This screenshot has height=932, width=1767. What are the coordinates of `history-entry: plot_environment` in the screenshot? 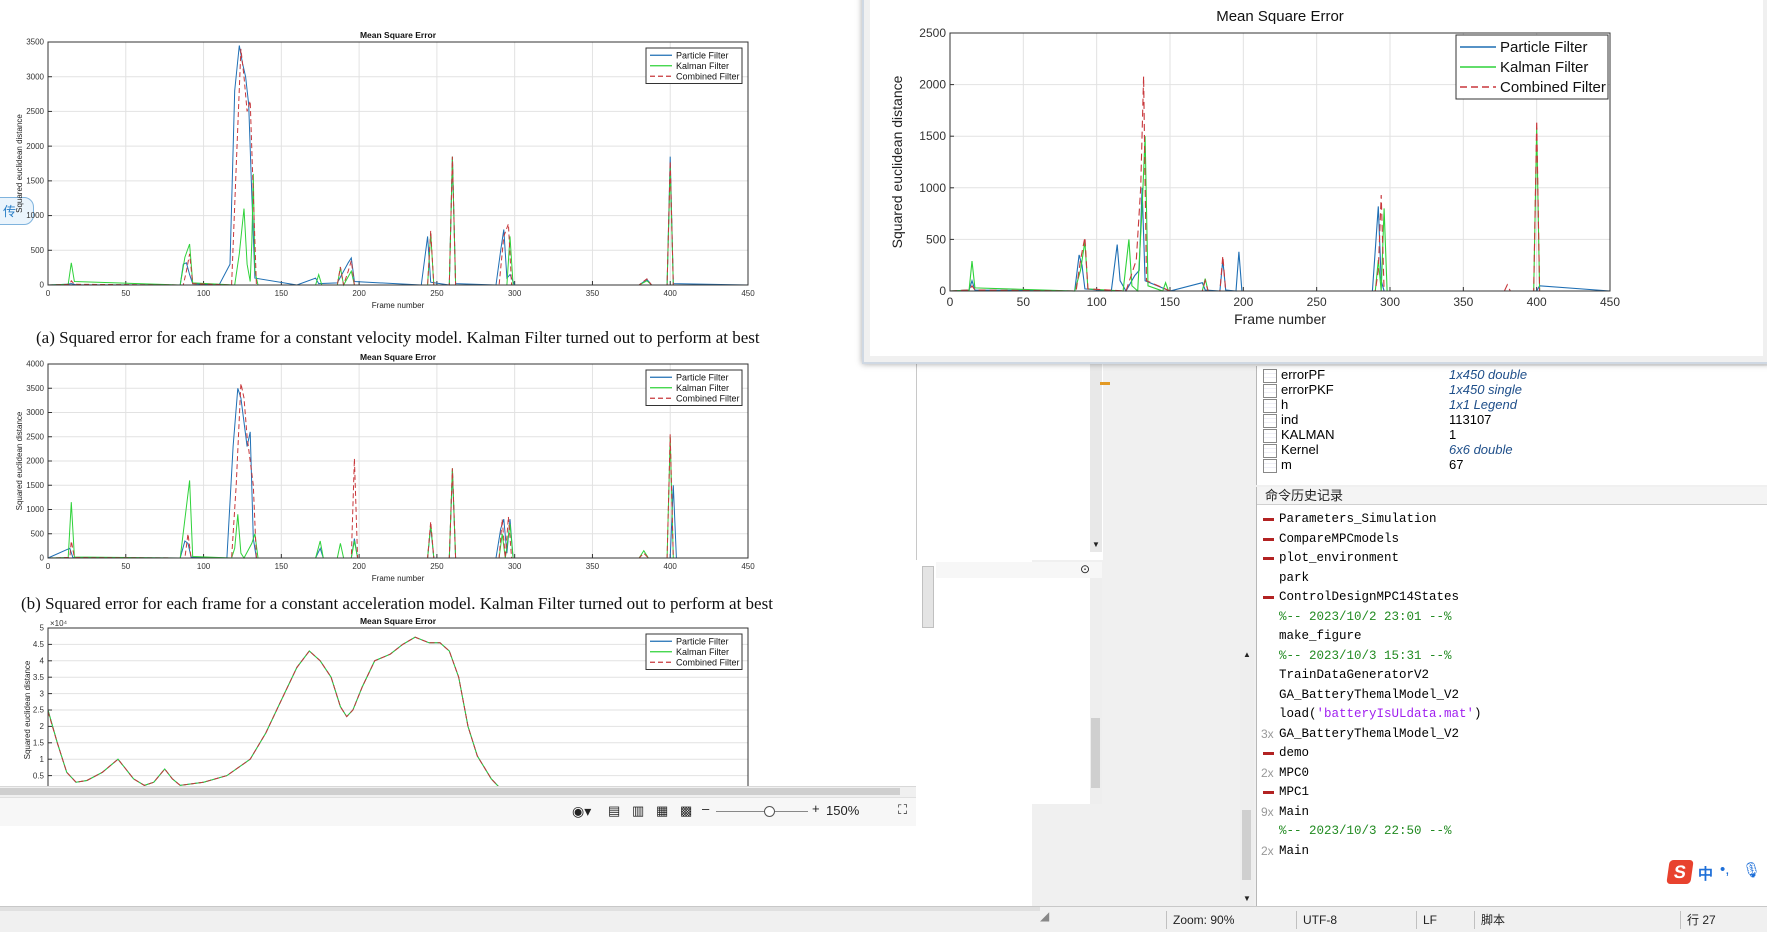 It's located at (1512, 558).